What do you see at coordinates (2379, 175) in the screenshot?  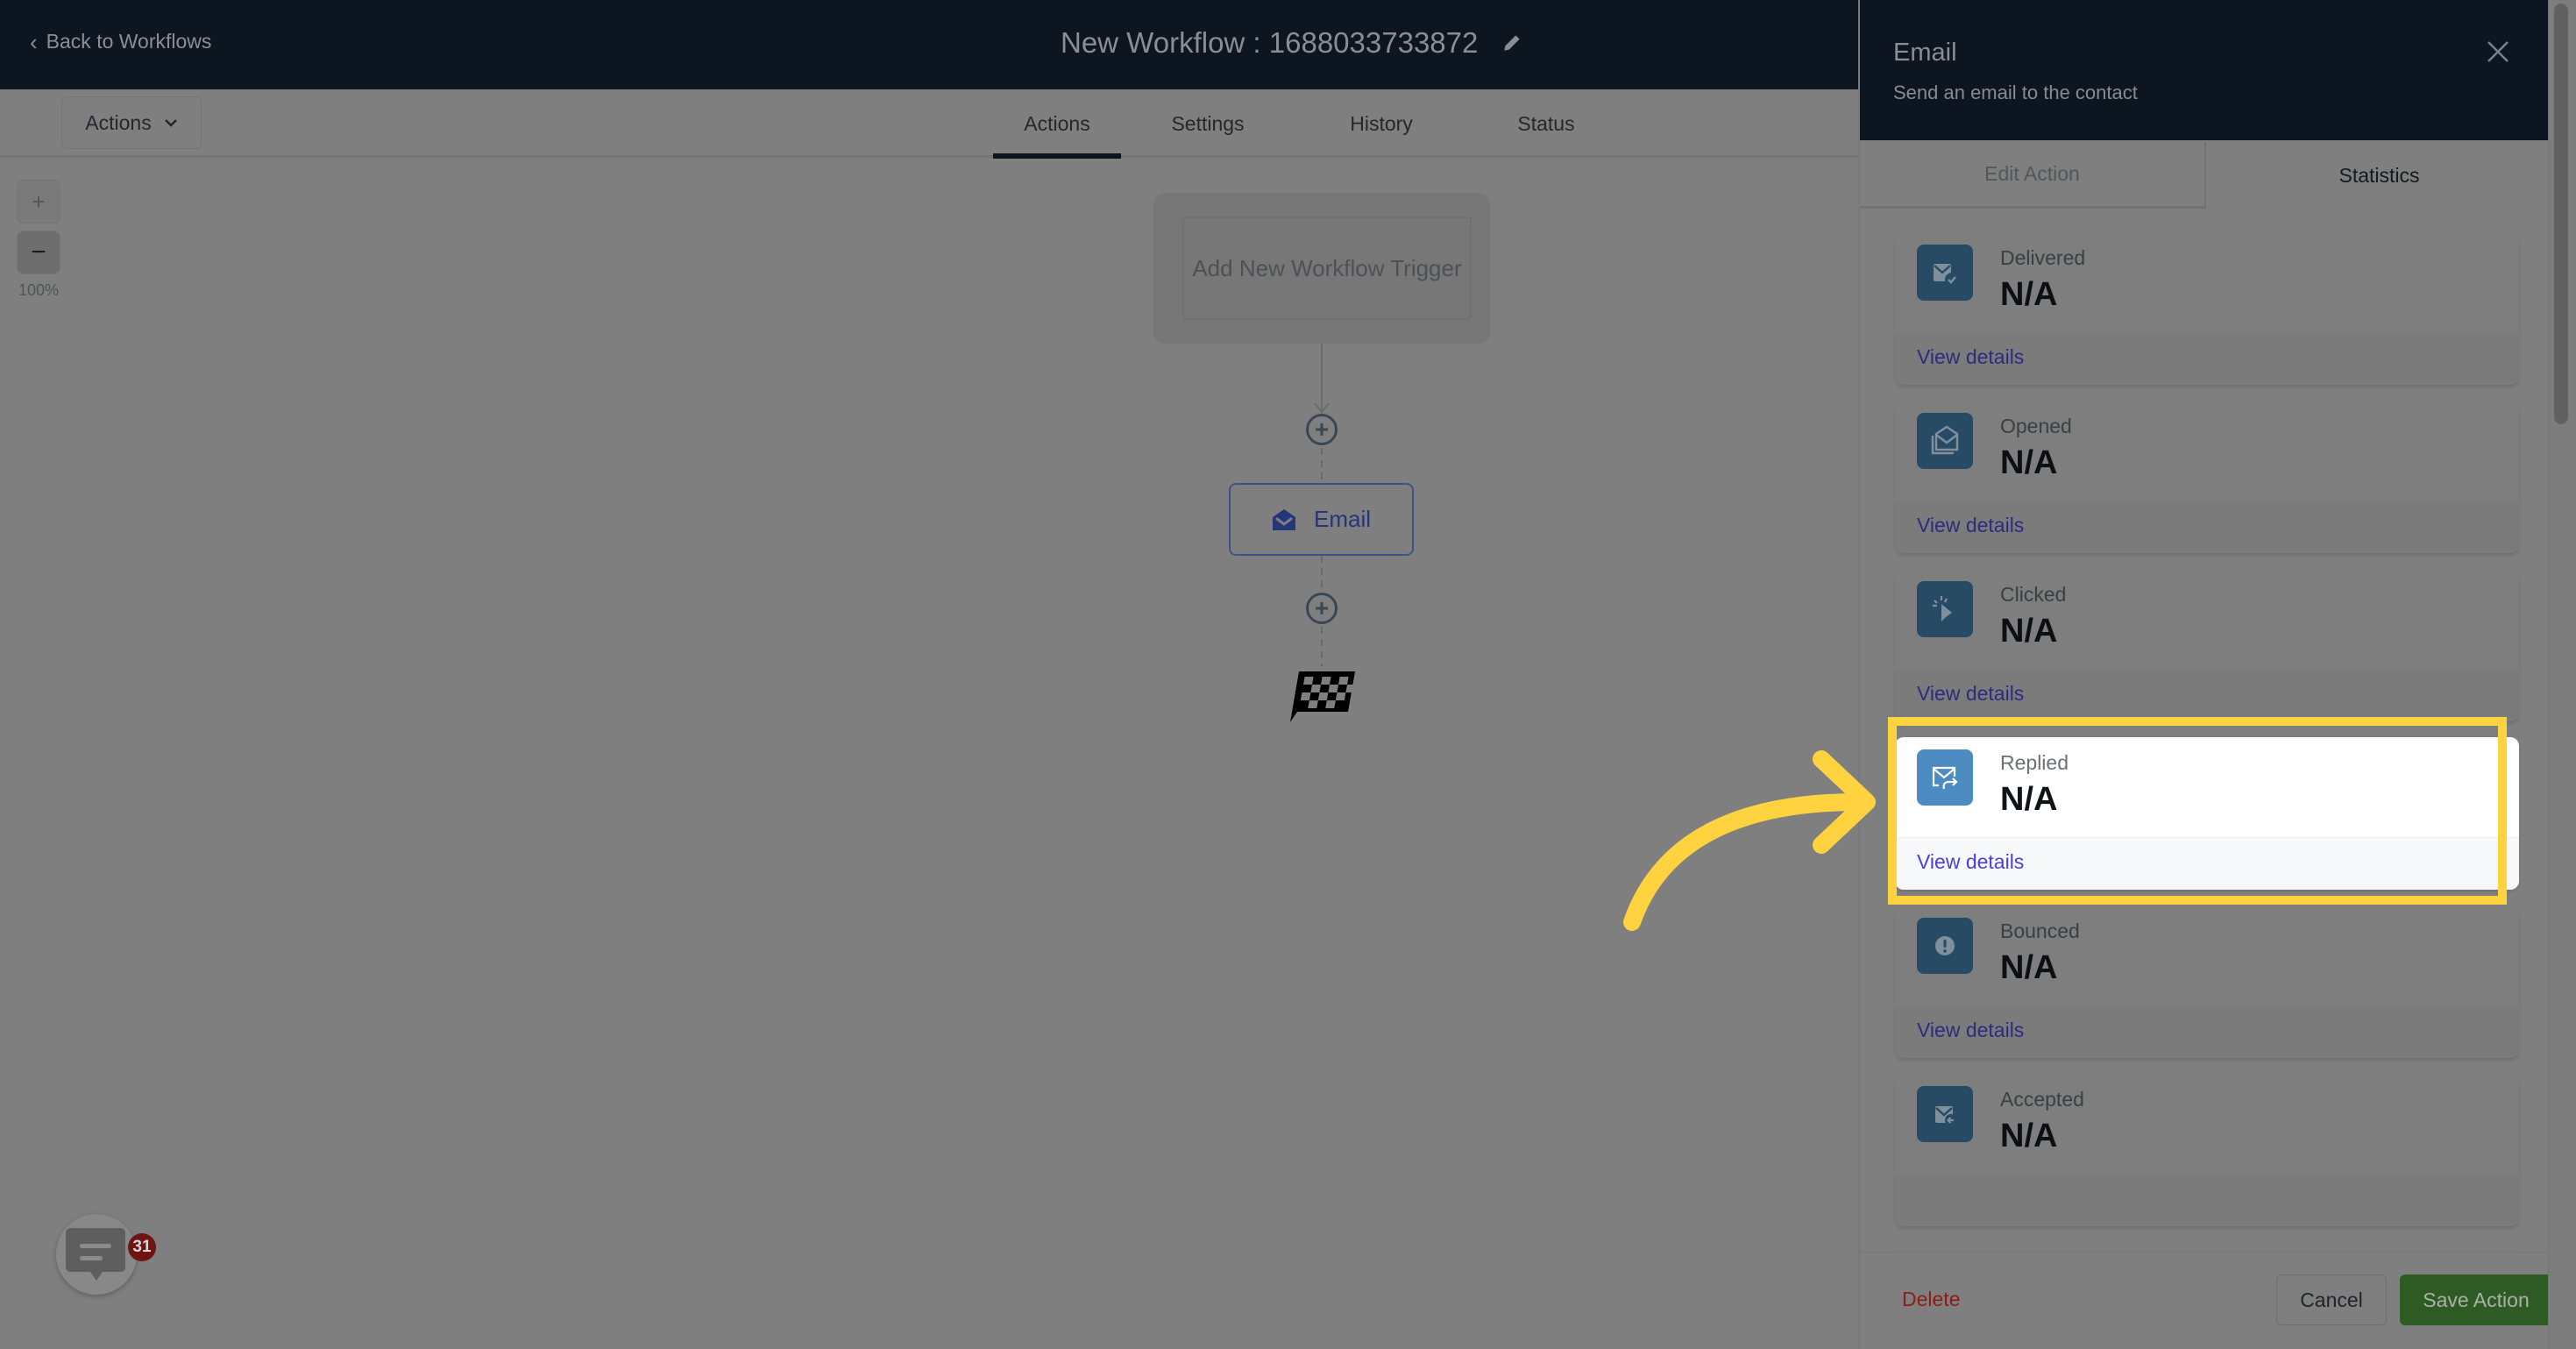 I see `tab-statistics: Statistics` at bounding box center [2379, 175].